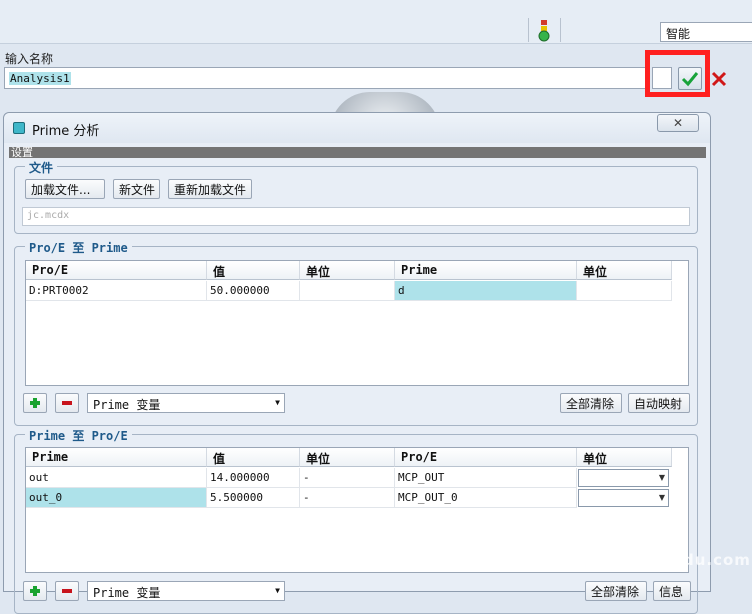 The width and height of the screenshot is (752, 614). I want to click on settings-label: 设置, so click(22, 152).